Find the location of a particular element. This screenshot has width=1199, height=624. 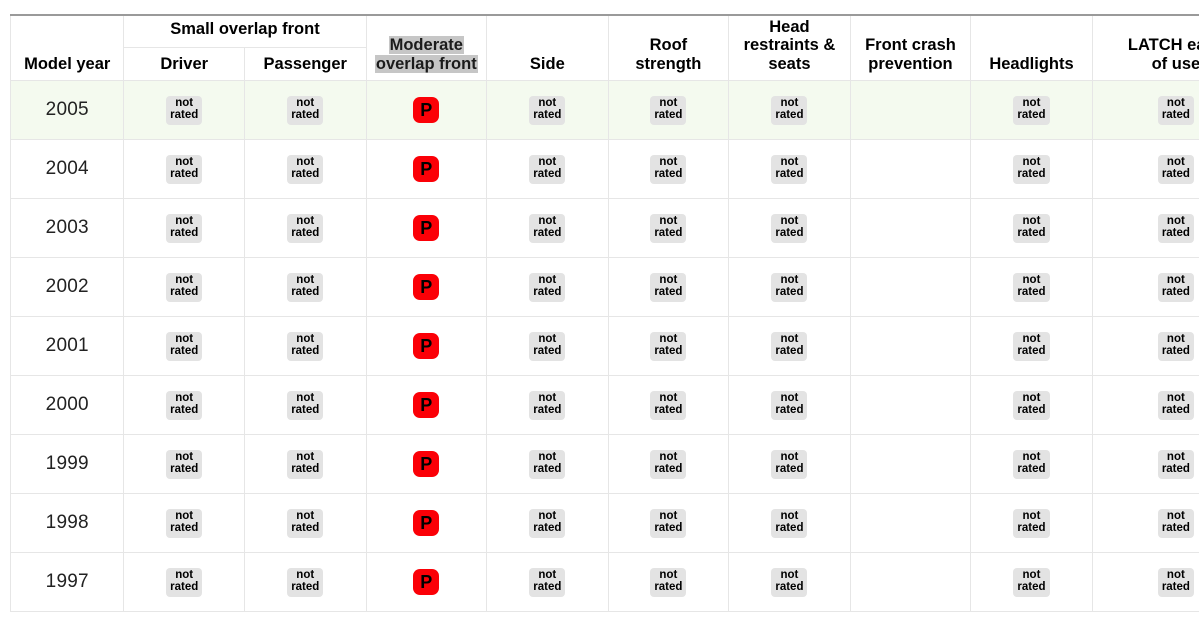

column-header-head-restraints-line2: restraints & is located at coordinates (789, 45).